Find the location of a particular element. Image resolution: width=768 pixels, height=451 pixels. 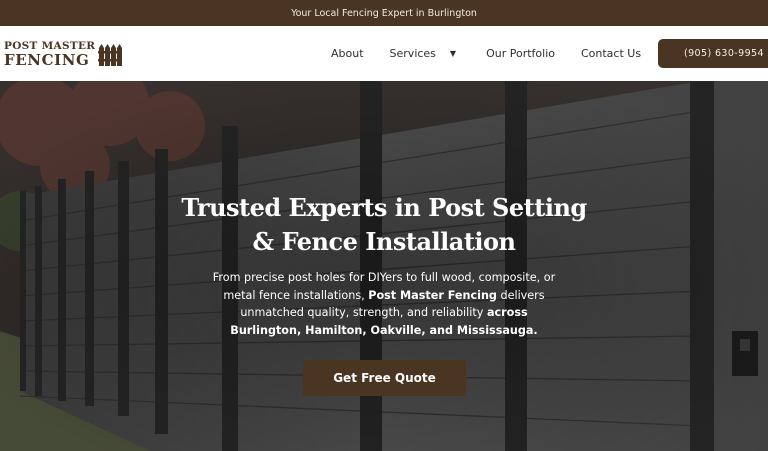

chevron-down-icon: ▼ is located at coordinates (453, 53).